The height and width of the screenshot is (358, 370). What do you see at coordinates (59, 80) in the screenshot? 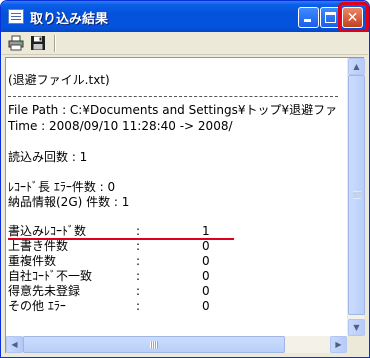
I see `source-file-line: (退避ファイル.txt)` at bounding box center [59, 80].